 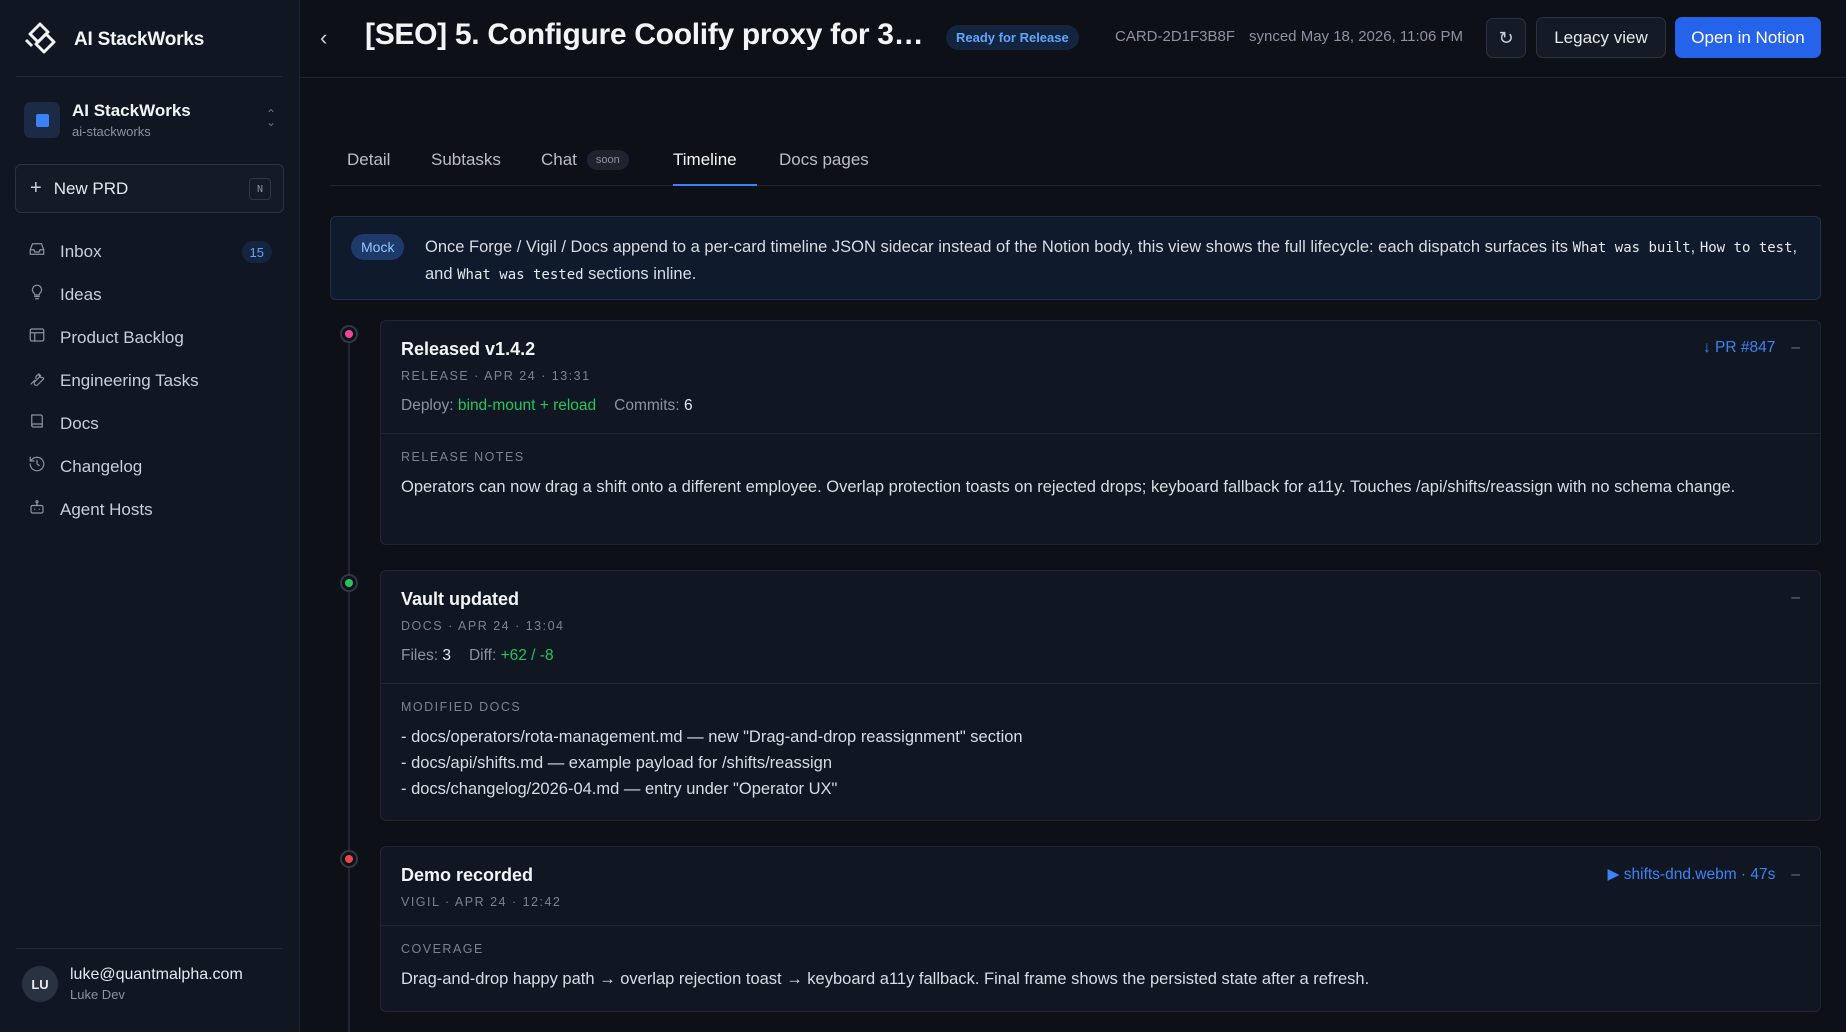 What do you see at coordinates (461, 707) in the screenshot?
I see `section-label: MODIFIED DOCS` at bounding box center [461, 707].